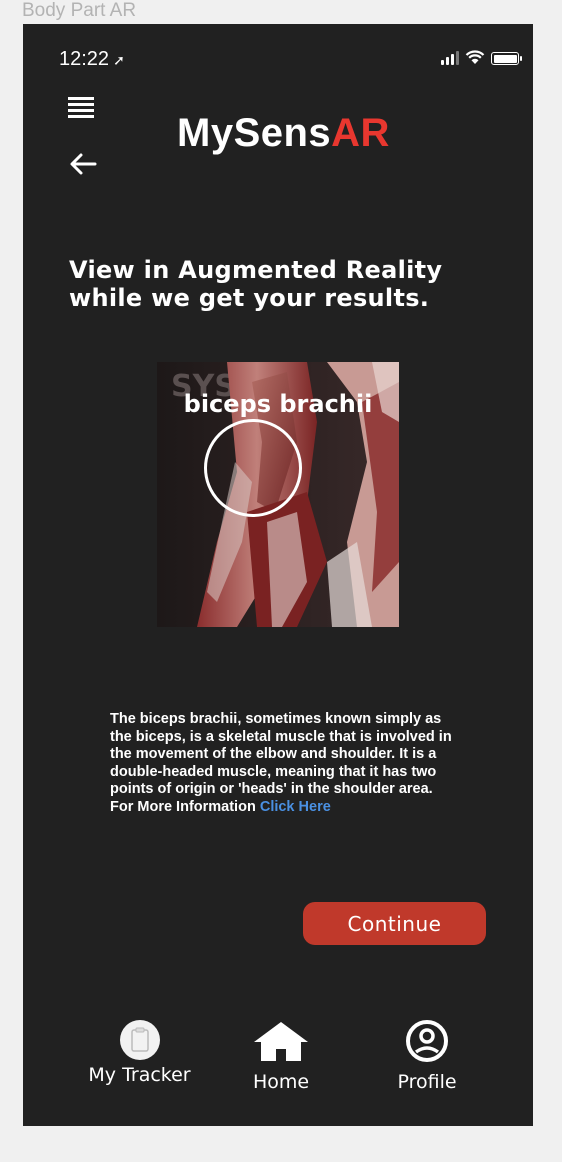 The image size is (562, 1162). Describe the element at coordinates (119, 60) in the screenshot. I see `location-arrow-icon: ➚` at that location.